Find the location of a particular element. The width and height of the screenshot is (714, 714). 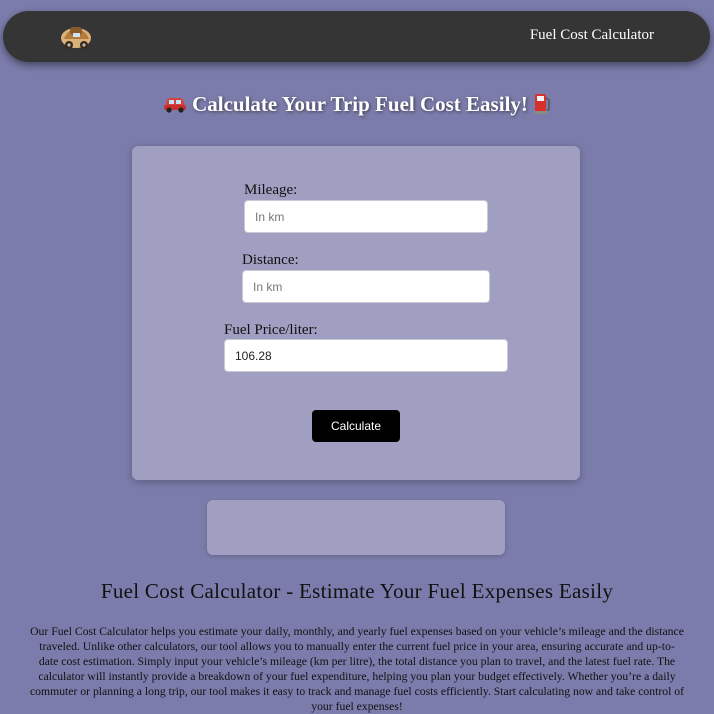

nav-title-link: Fuel Cost Calculator is located at coordinates (592, 35).